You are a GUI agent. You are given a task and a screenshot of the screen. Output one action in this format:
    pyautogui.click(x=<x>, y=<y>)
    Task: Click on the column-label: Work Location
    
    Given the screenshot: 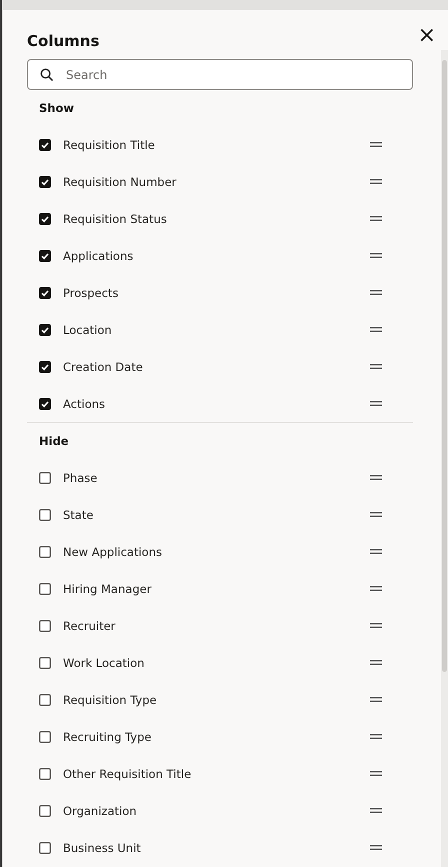 What is the action you would take?
    pyautogui.click(x=104, y=663)
    